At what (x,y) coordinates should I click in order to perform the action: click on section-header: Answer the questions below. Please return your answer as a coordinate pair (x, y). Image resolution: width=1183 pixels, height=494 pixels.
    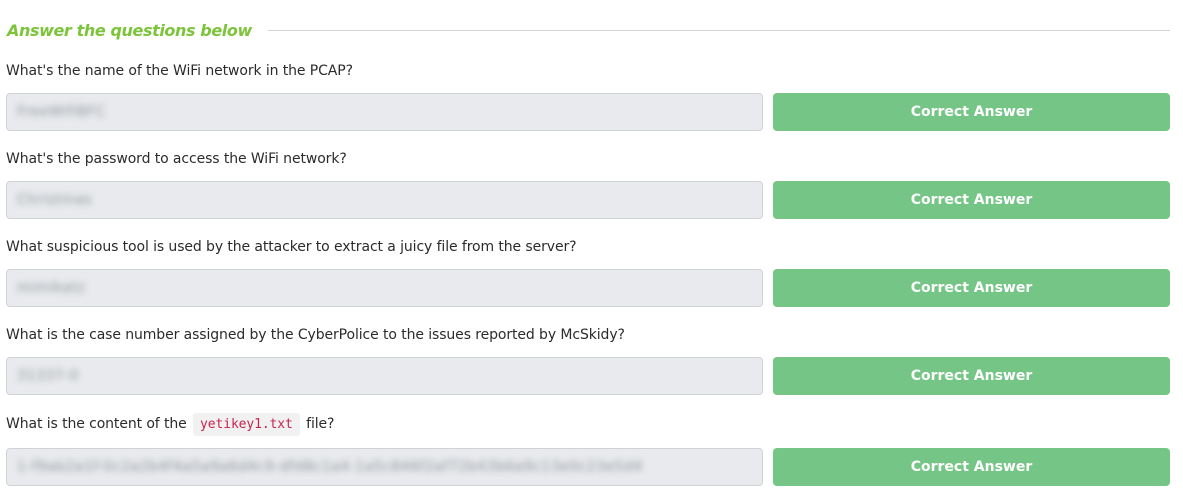
    Looking at the image, I should click on (588, 30).